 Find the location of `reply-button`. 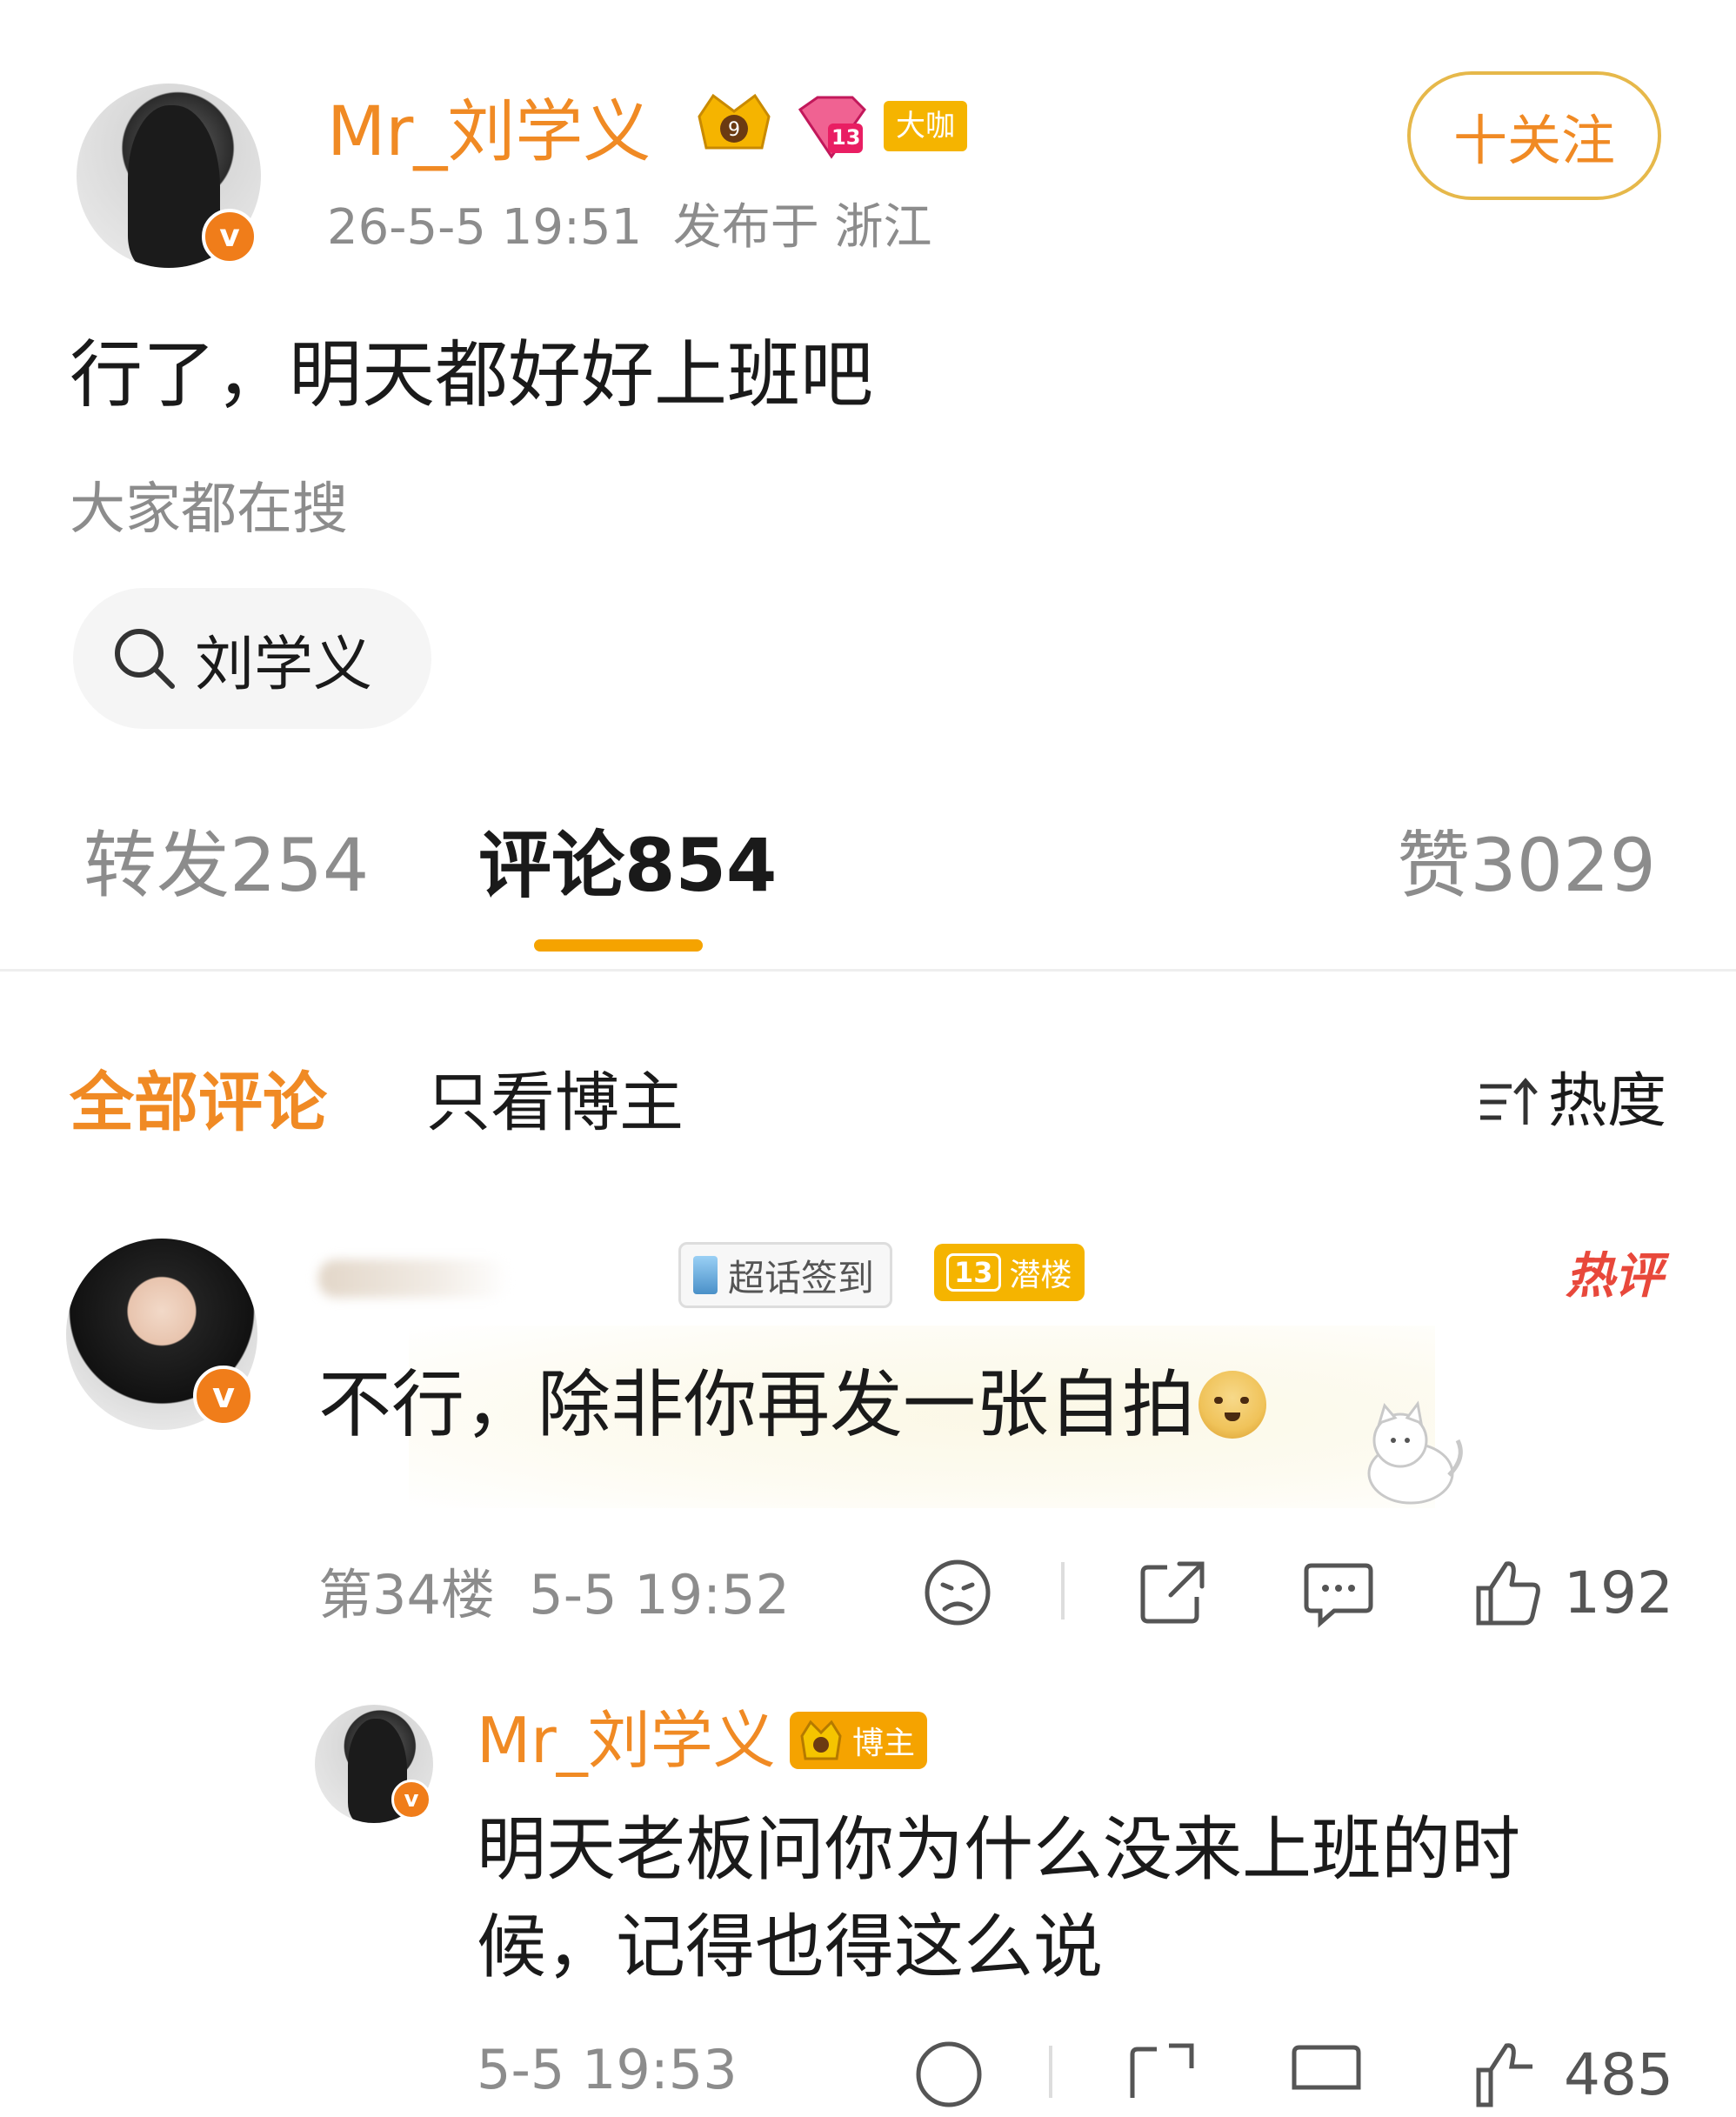

reply-button is located at coordinates (1338, 1592).